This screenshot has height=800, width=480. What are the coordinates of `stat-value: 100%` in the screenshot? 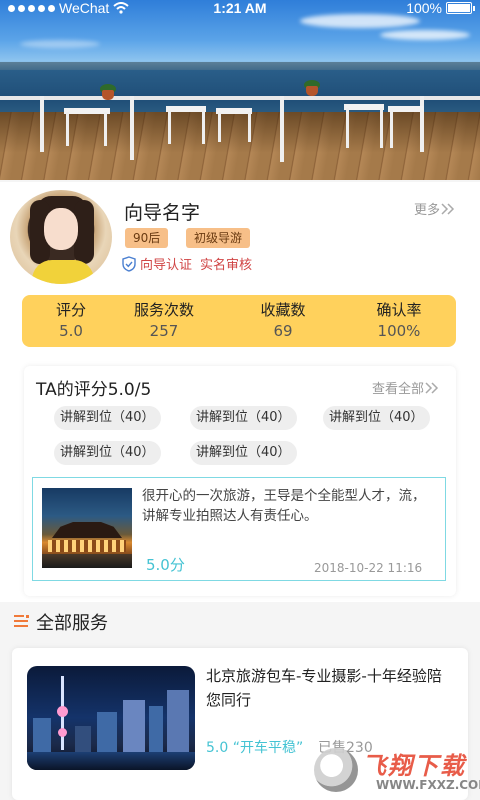 It's located at (399, 331).